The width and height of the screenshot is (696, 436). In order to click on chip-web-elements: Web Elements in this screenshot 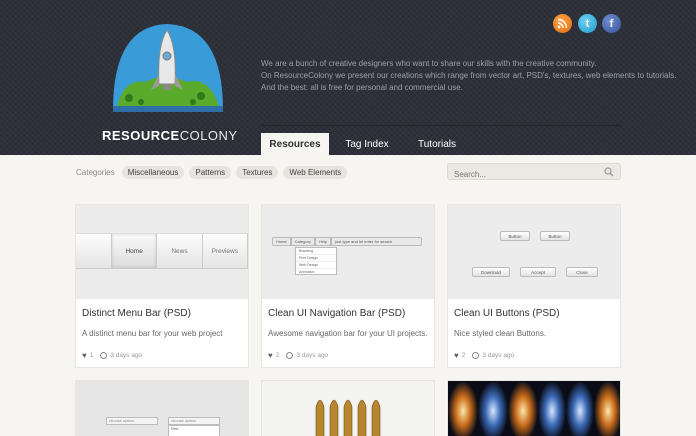, I will do `click(315, 172)`.